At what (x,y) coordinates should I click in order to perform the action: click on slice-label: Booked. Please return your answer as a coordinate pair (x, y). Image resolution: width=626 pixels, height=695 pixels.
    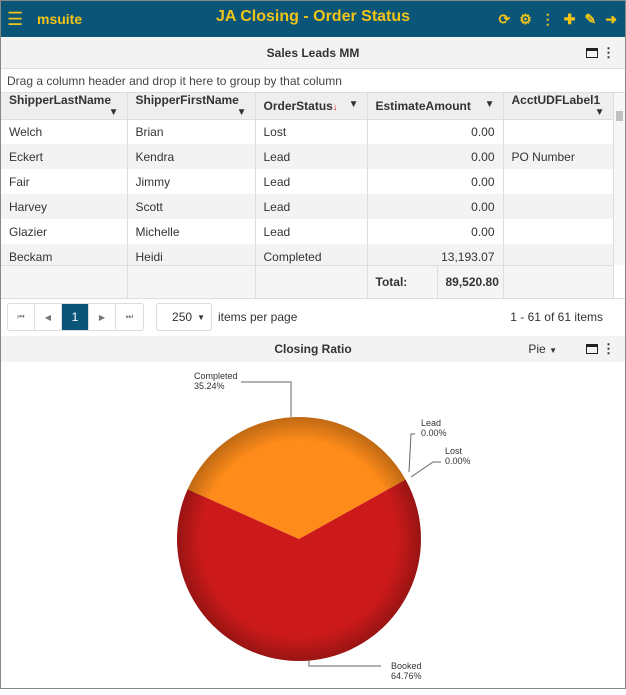
    Looking at the image, I should click on (406, 666).